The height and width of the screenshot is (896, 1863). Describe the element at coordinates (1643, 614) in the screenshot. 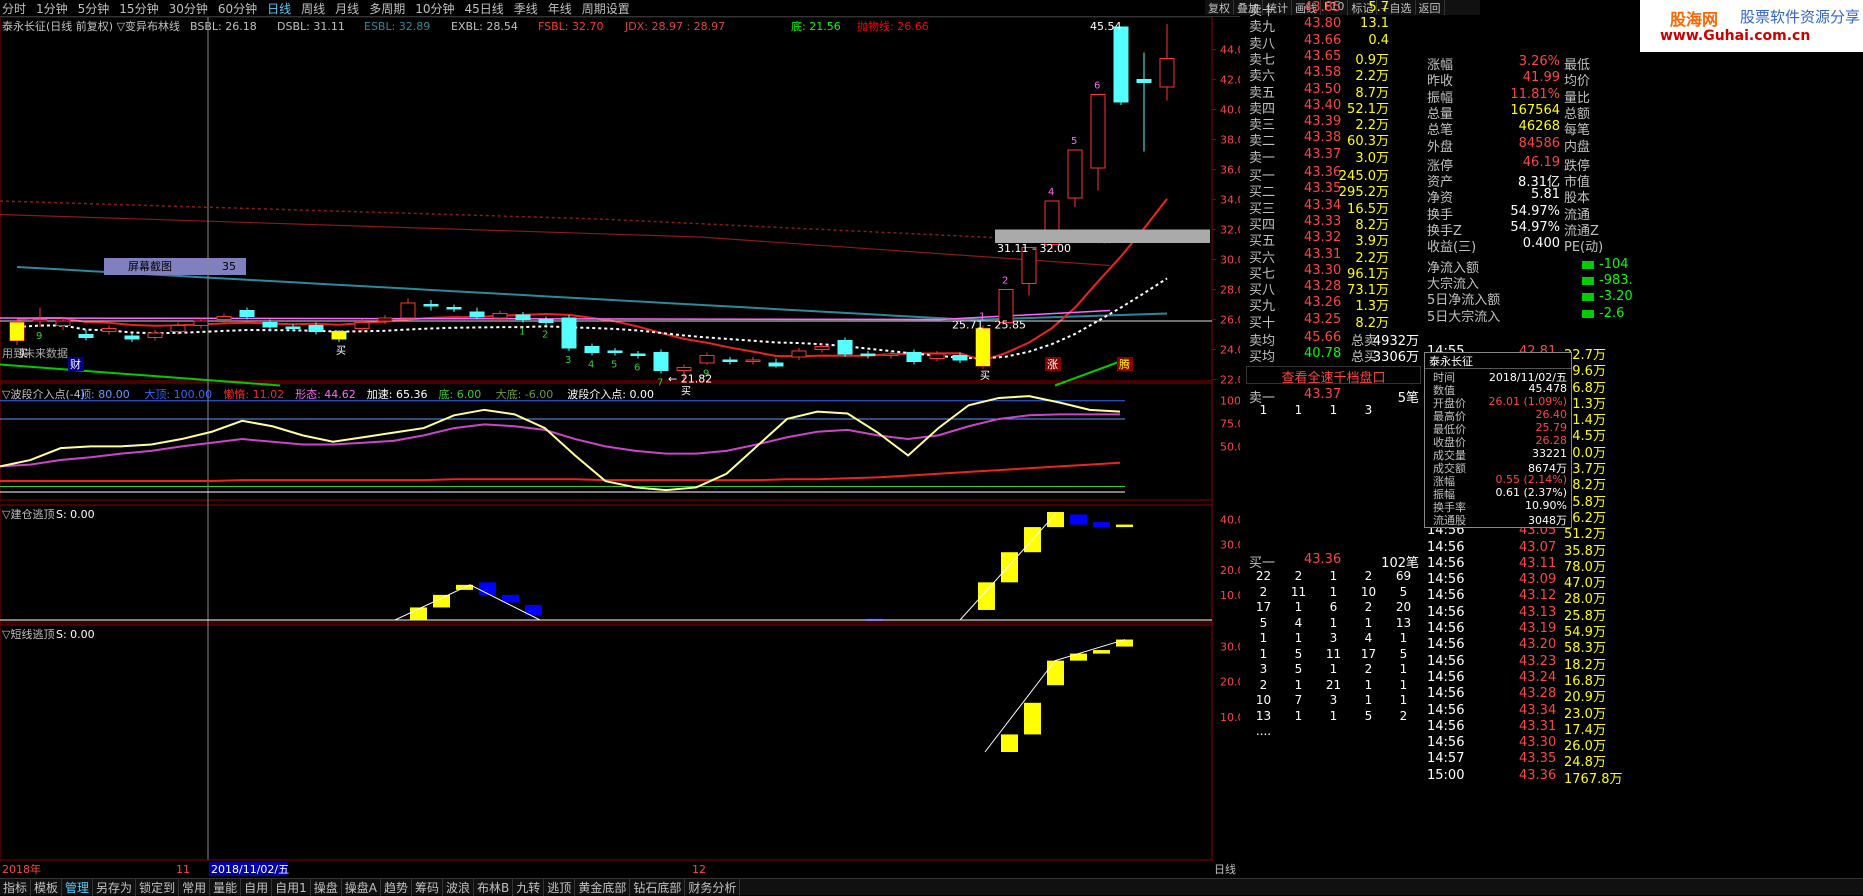

I see `tick-row: 14:56 43.13 25.8万` at that location.